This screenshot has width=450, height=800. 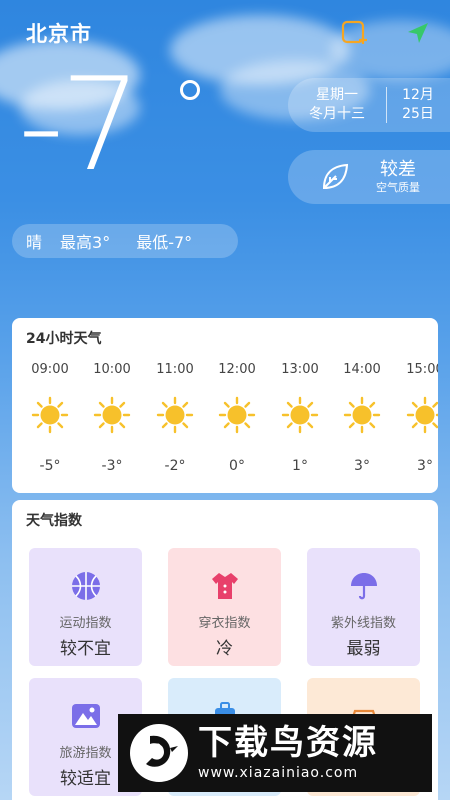 What do you see at coordinates (85, 586) in the screenshot?
I see `basketball-icon` at bounding box center [85, 586].